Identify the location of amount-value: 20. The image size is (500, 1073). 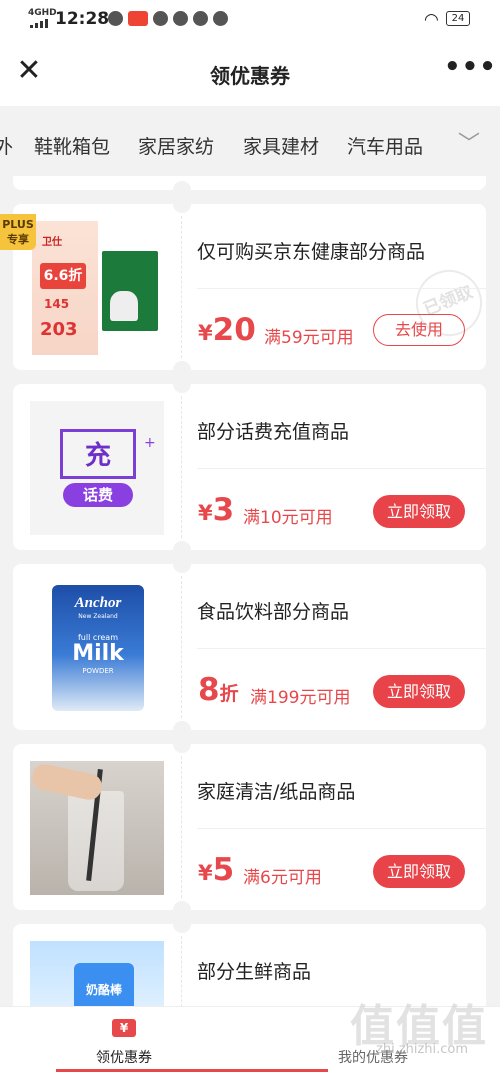
(234, 330).